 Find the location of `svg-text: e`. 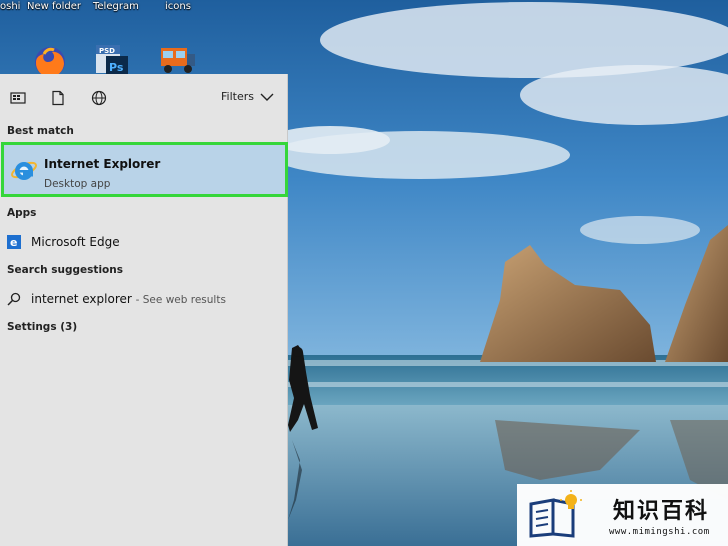

svg-text: e is located at coordinates (13, 242).